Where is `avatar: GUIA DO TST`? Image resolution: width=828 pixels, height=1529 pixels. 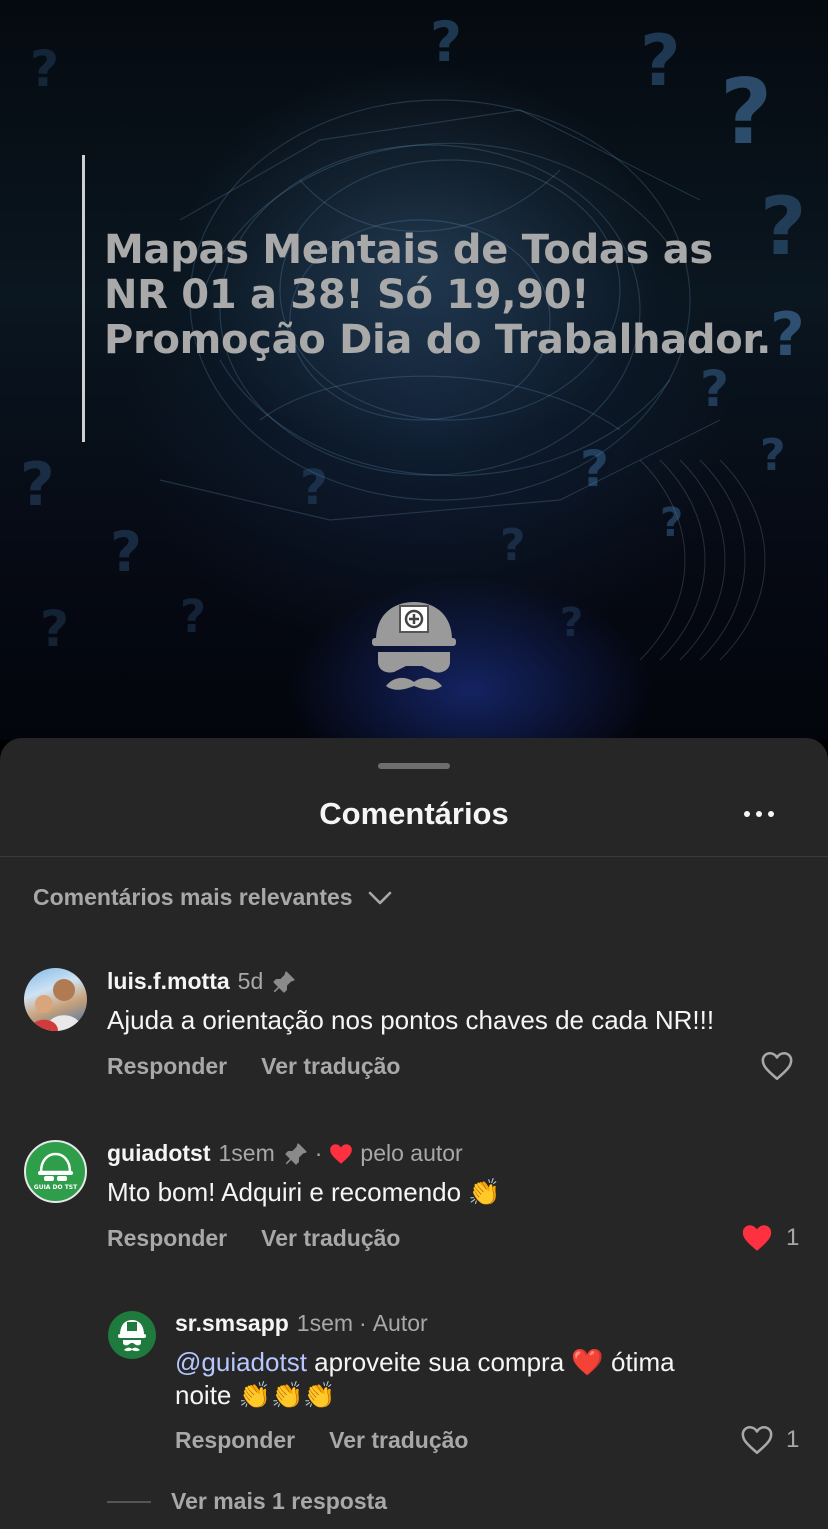 avatar: GUIA DO TST is located at coordinates (55, 1171).